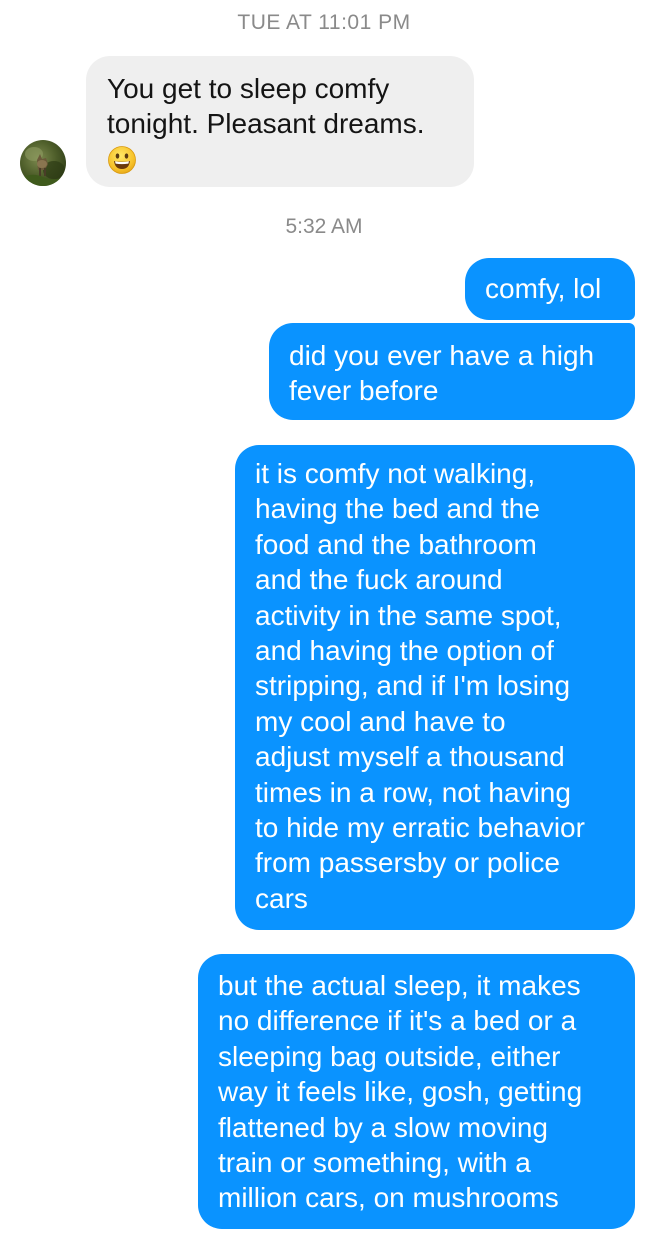  What do you see at coordinates (404, 651) in the screenshot?
I see `message-text-line: and having the option of` at bounding box center [404, 651].